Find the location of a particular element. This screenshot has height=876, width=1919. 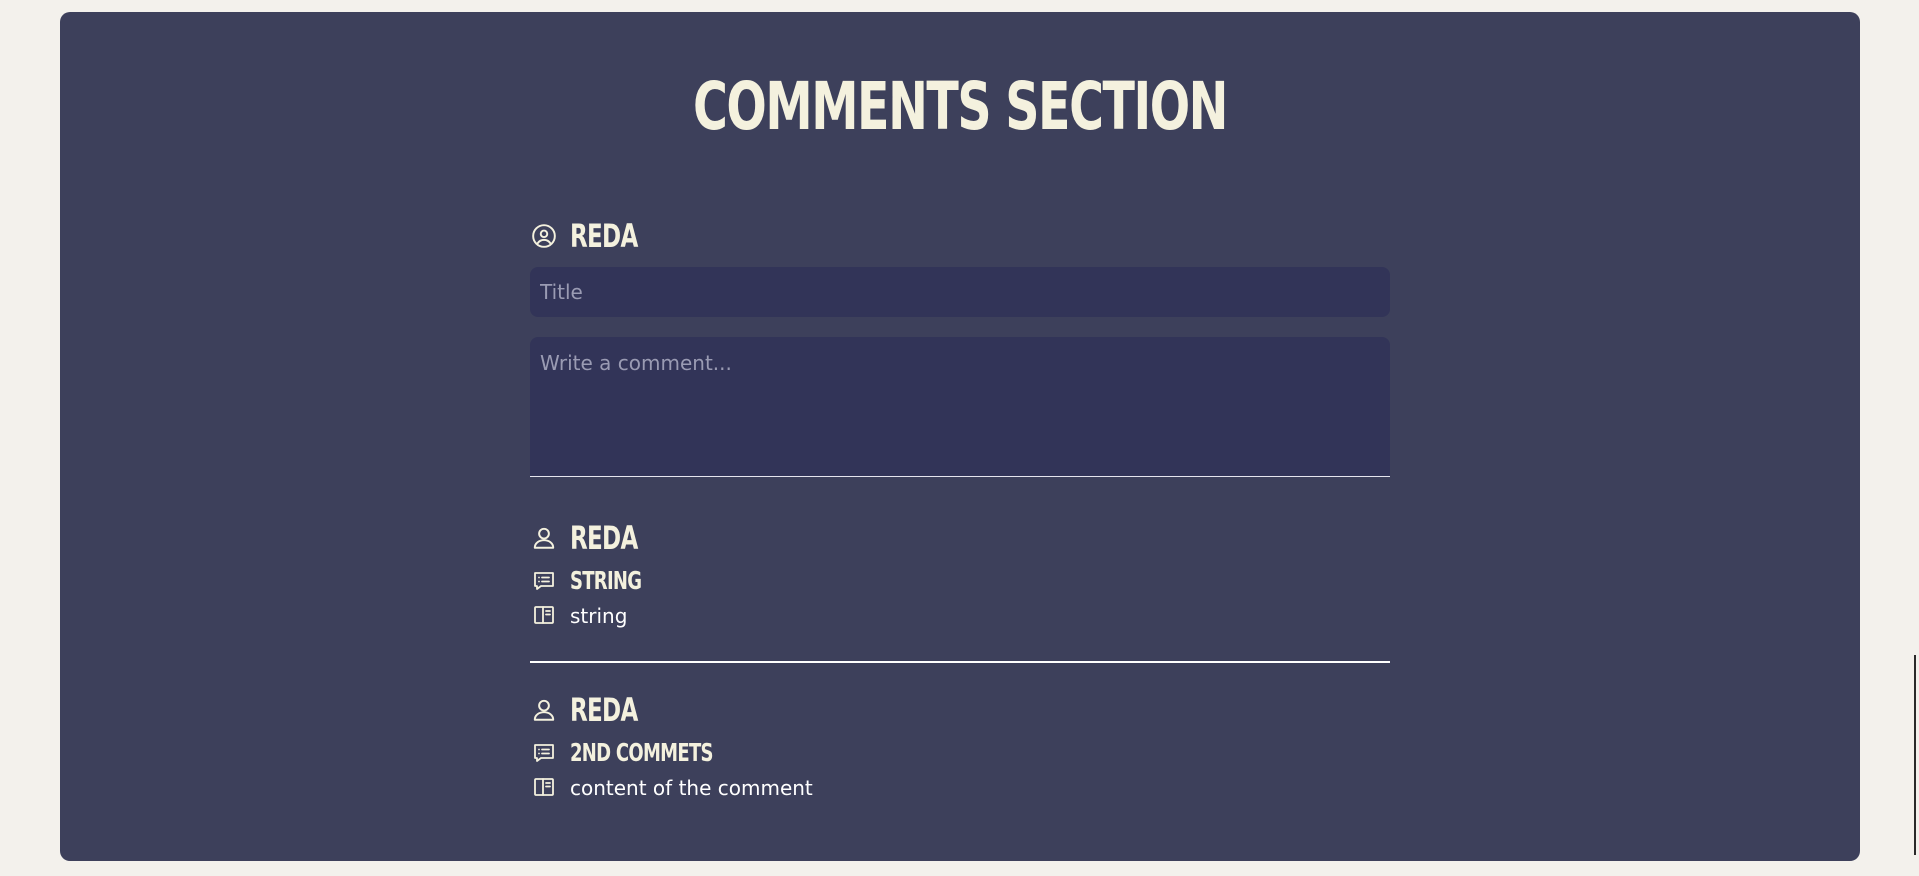

comment-content: content of the comment is located at coordinates (691, 787).